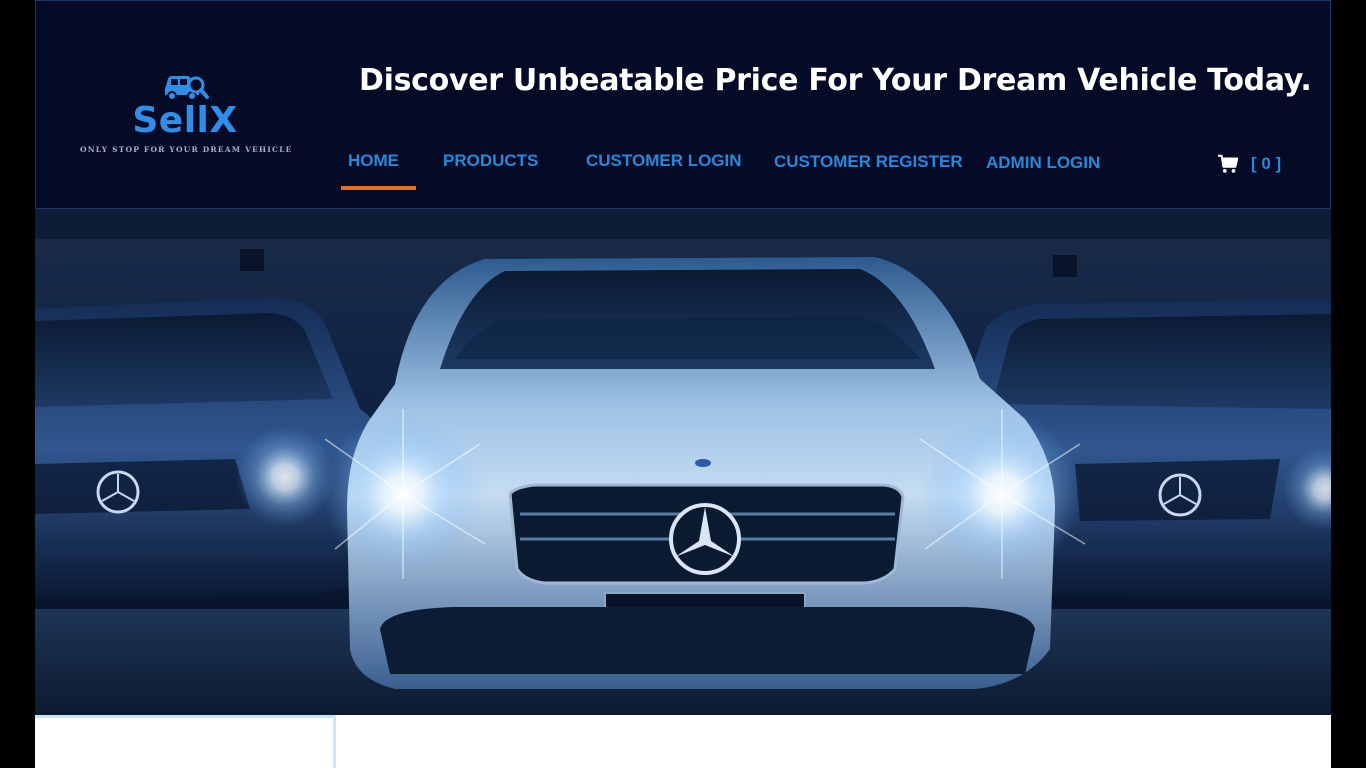  What do you see at coordinates (186, 149) in the screenshot?
I see `brand-tagline: ONLY STOP FOR YOUR DREAM VEHICLE` at bounding box center [186, 149].